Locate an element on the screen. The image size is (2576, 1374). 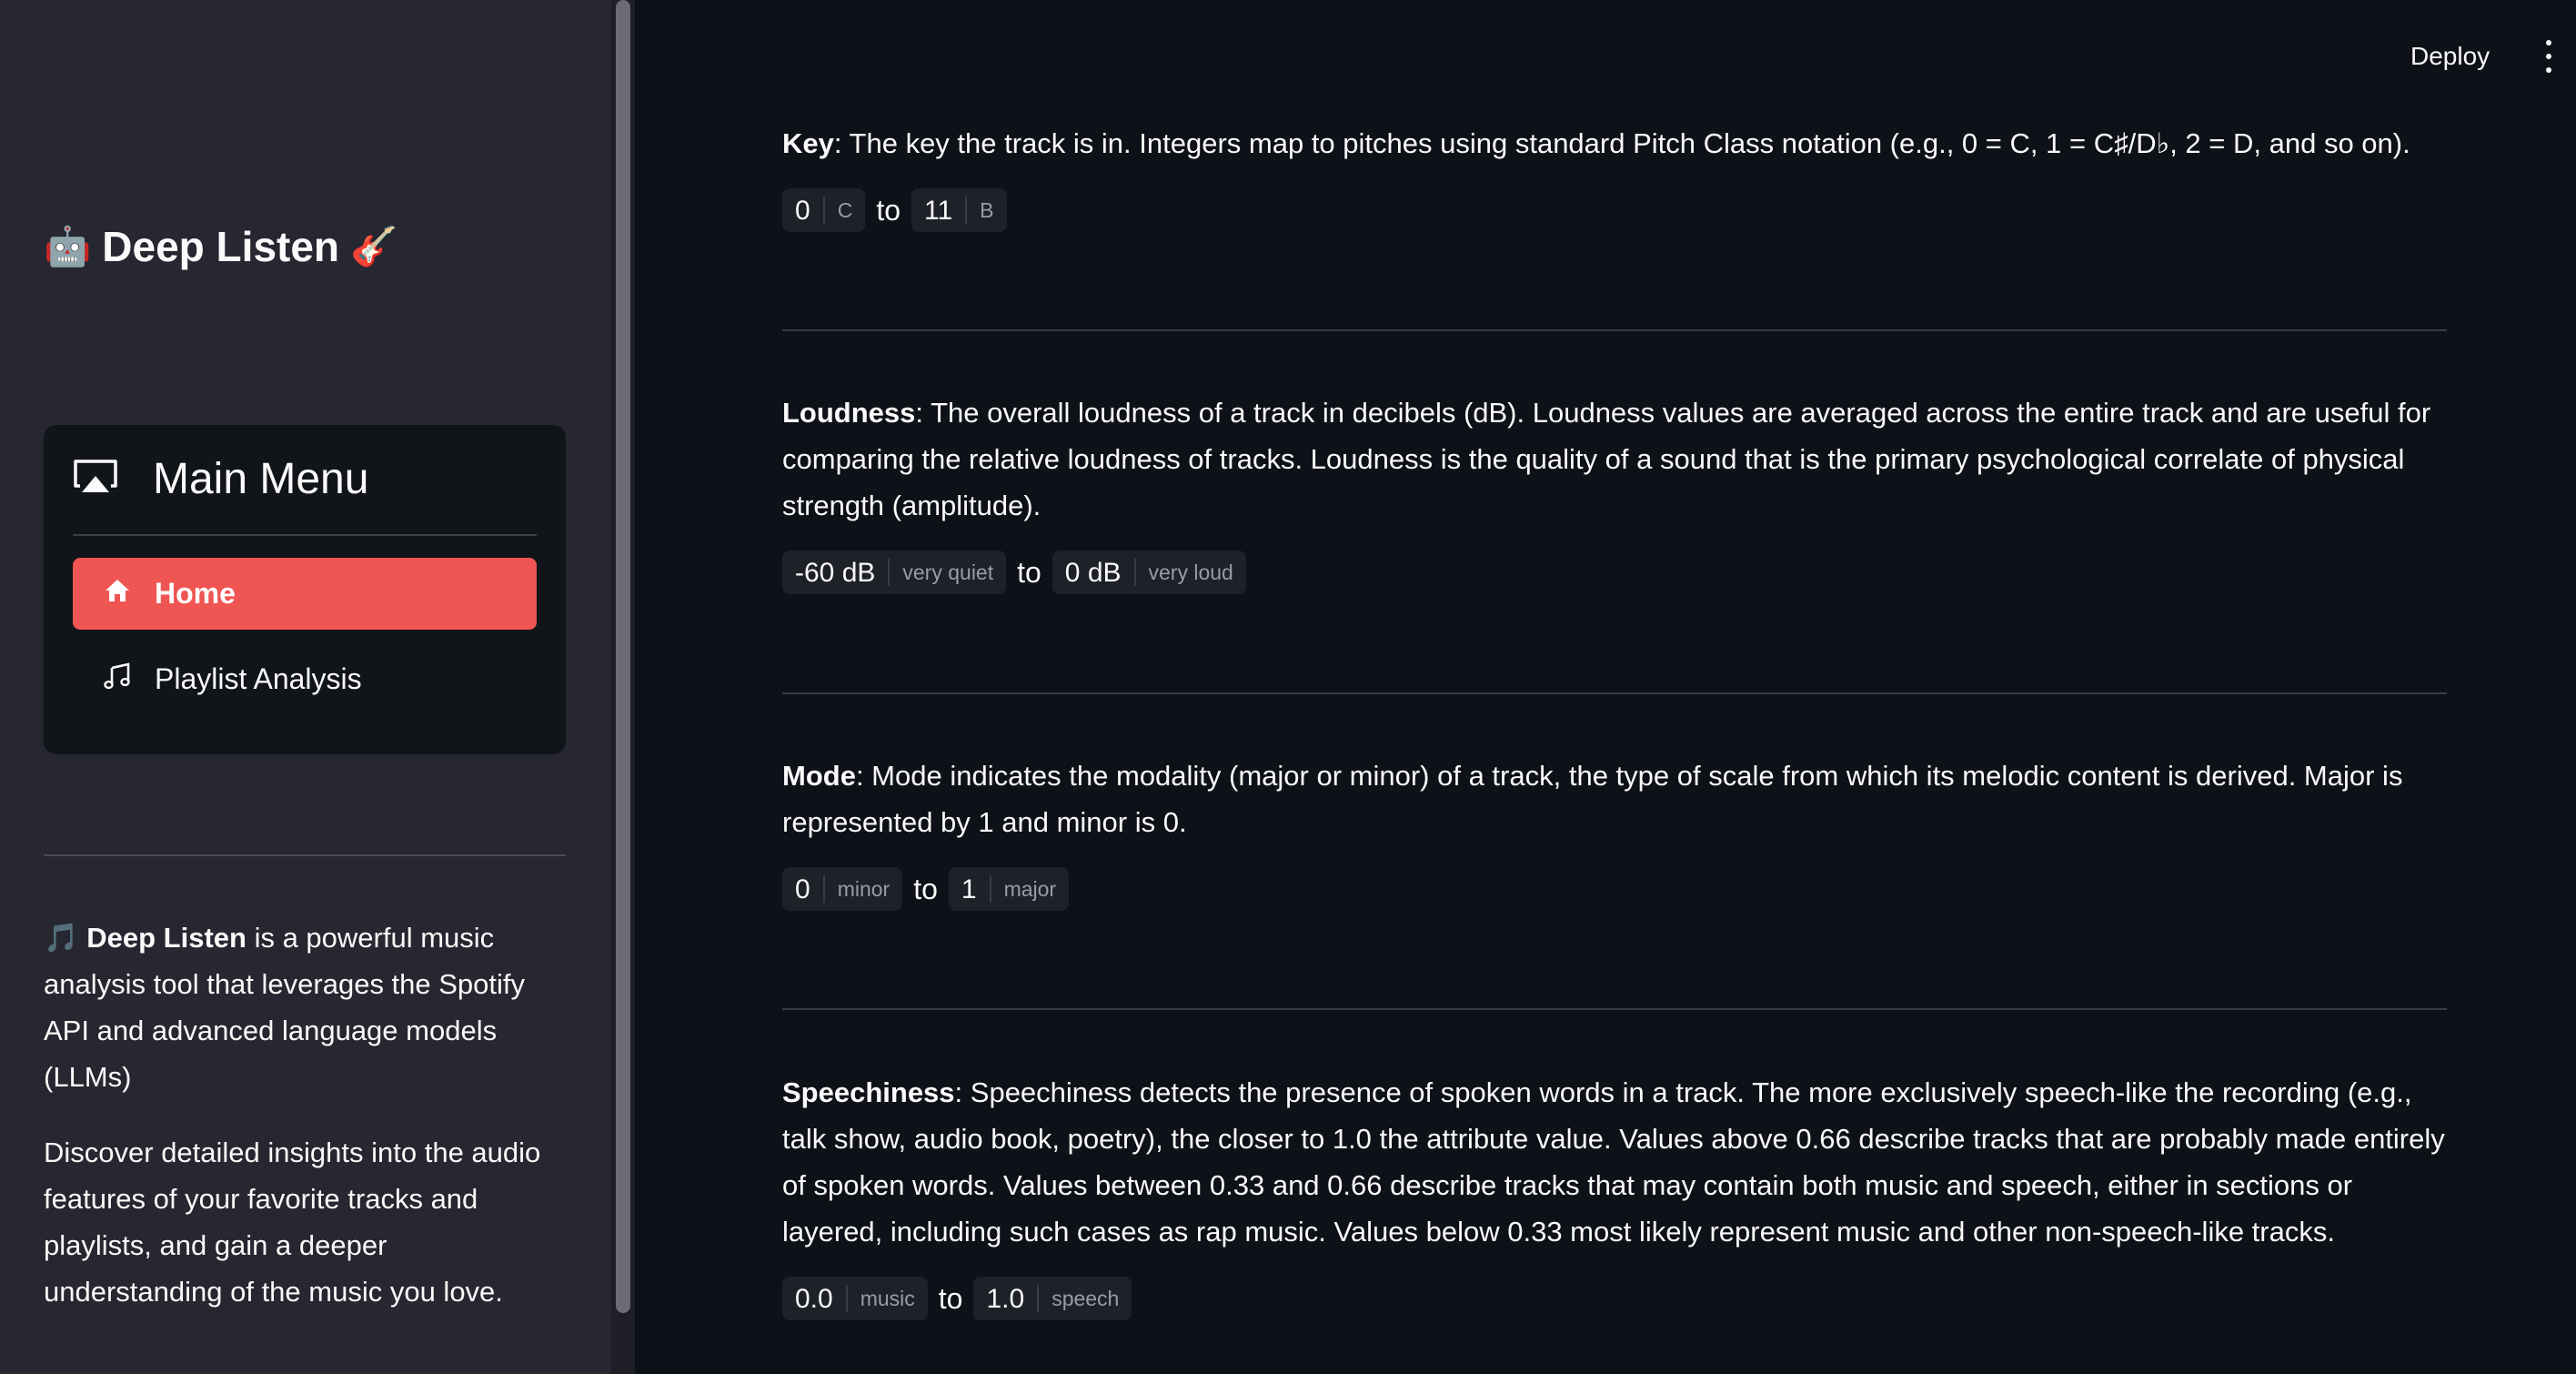
chip-label: major is located at coordinates (1030, 888).